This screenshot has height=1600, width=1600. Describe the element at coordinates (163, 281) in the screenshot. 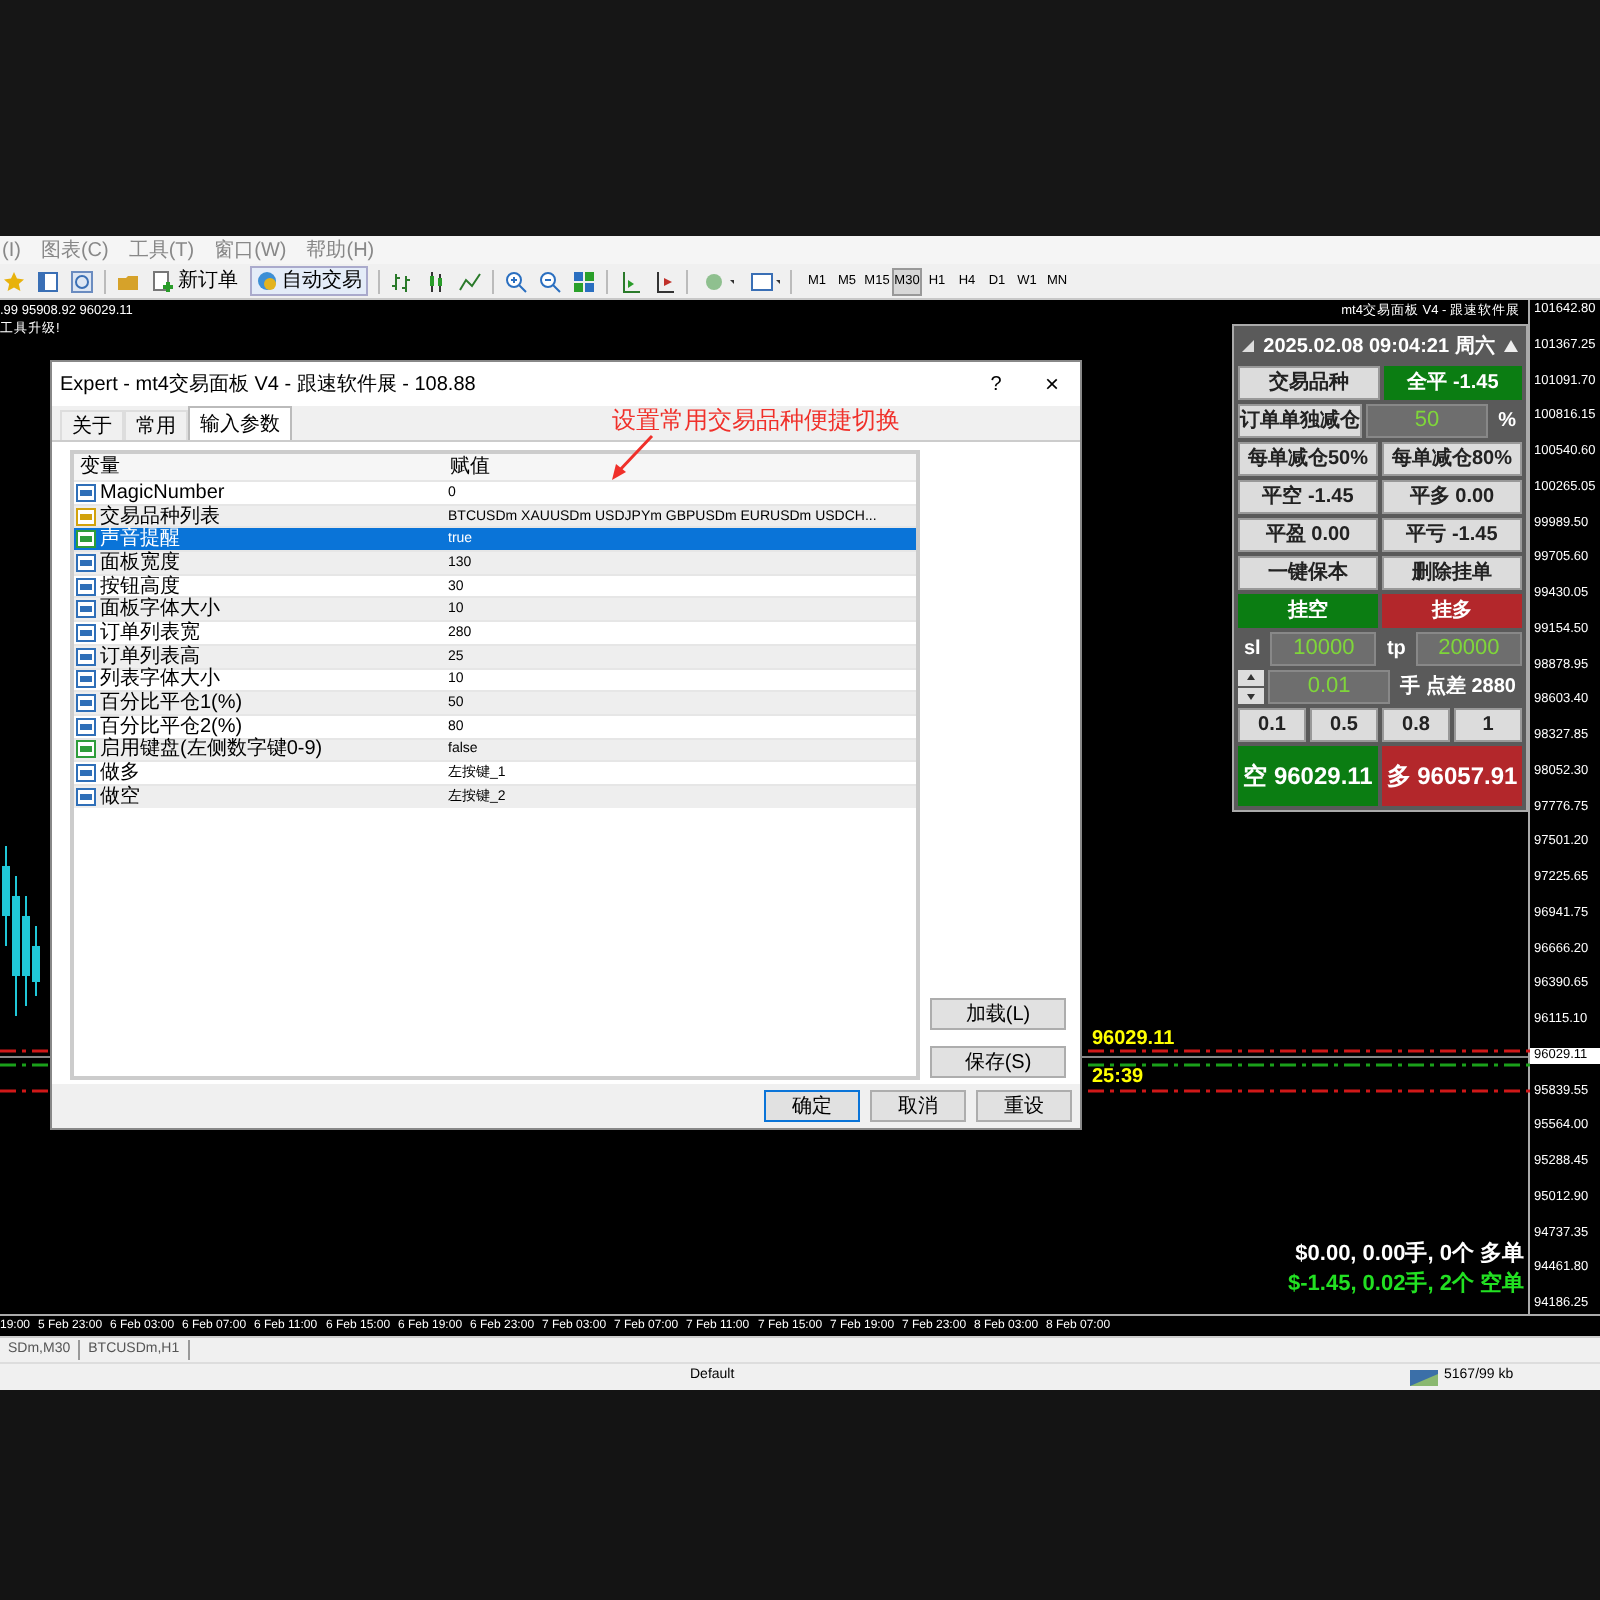

I see `document-plus-icon` at that location.